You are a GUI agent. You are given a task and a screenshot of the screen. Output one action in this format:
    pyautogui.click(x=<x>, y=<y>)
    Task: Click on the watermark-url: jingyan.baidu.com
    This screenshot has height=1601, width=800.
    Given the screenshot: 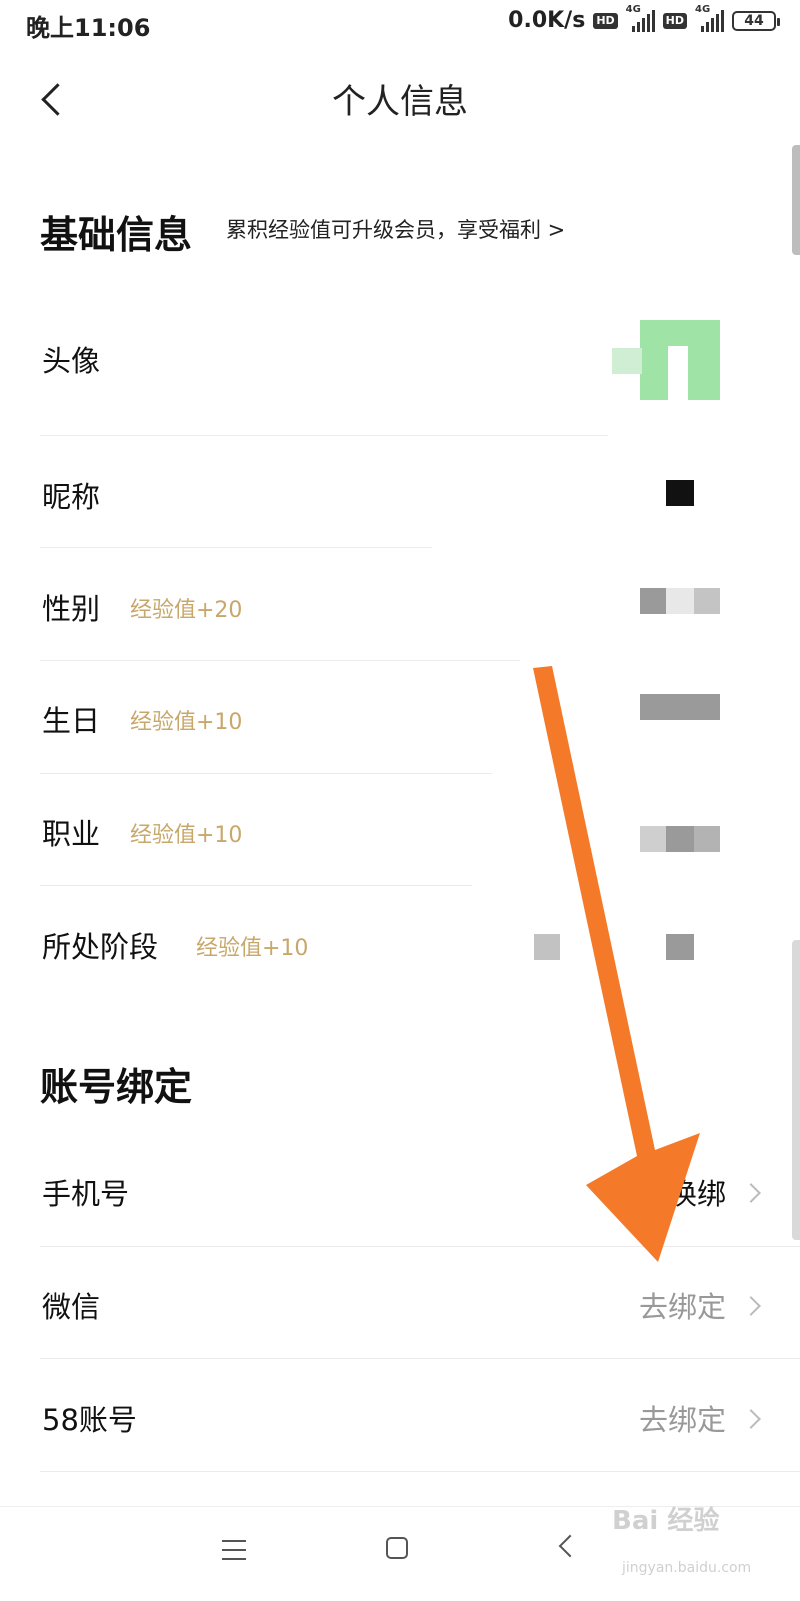 What is the action you would take?
    pyautogui.click(x=687, y=1568)
    